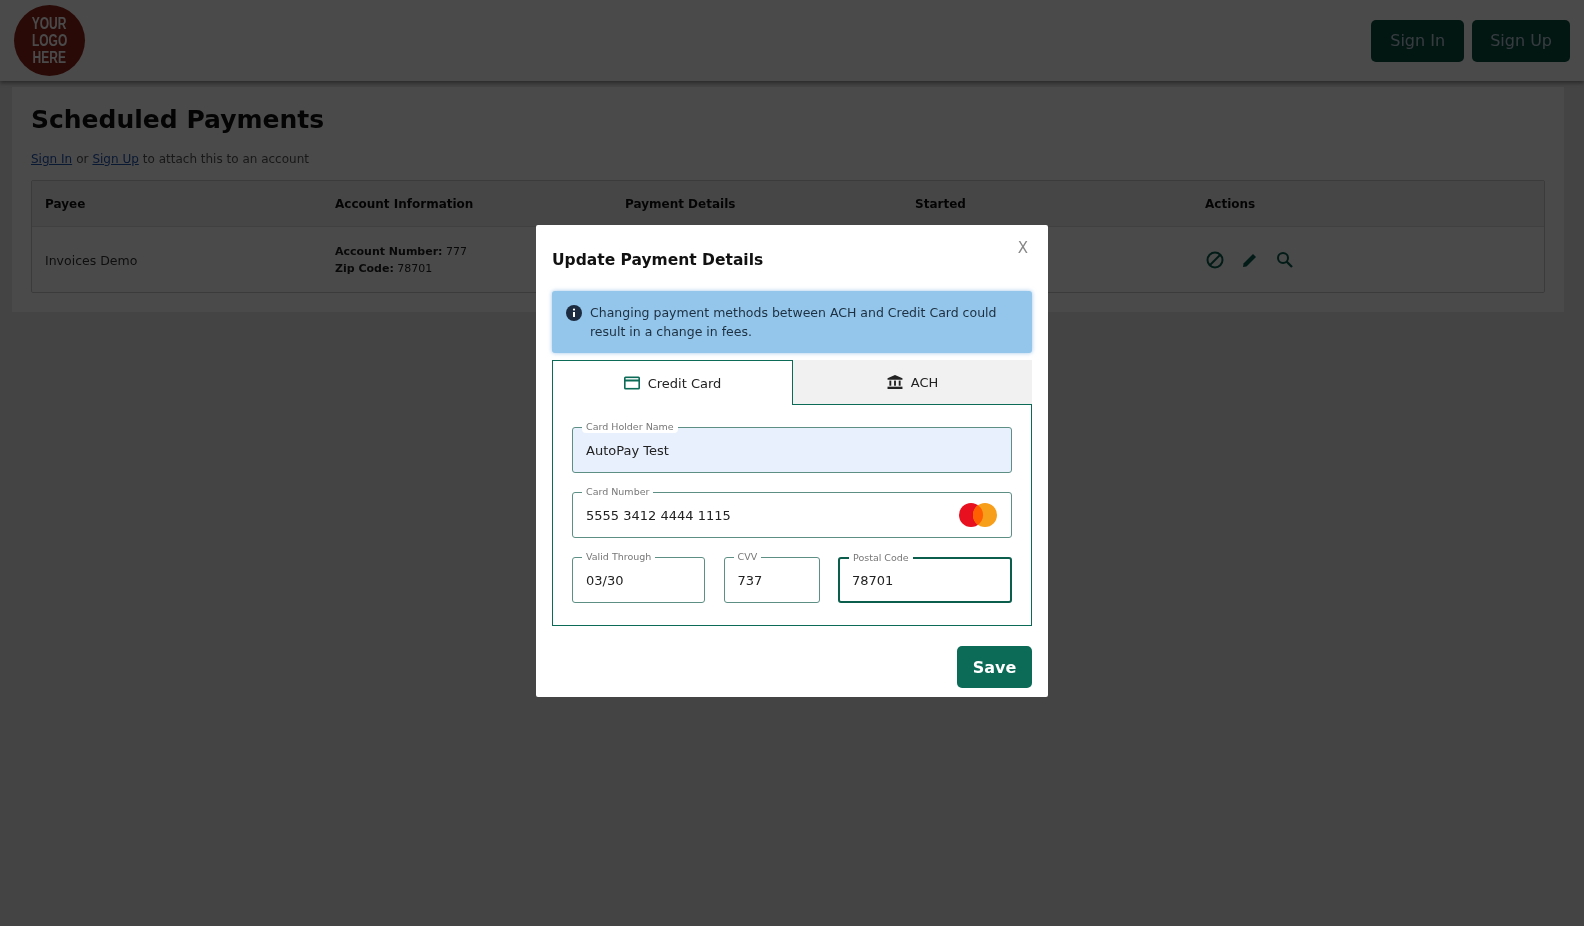  I want to click on close-button: X, so click(1022, 248).